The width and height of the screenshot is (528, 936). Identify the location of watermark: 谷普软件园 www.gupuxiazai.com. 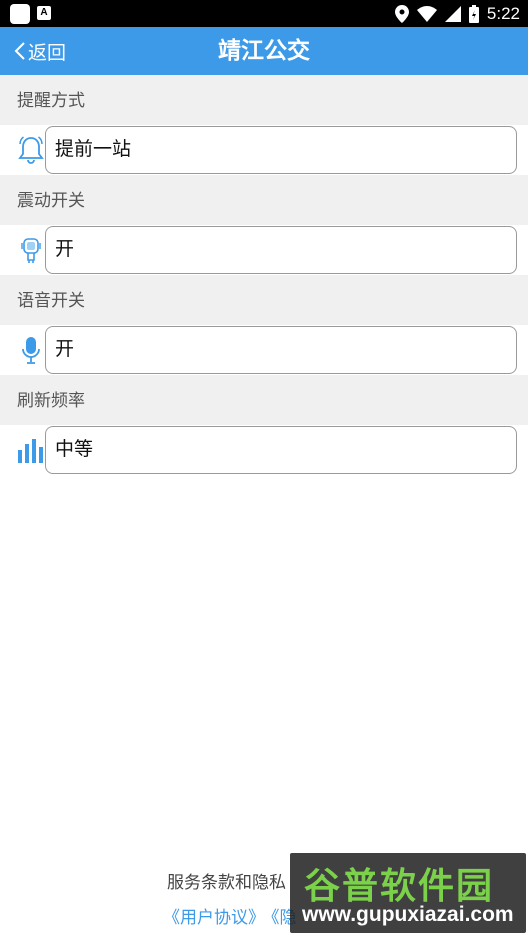
(408, 893).